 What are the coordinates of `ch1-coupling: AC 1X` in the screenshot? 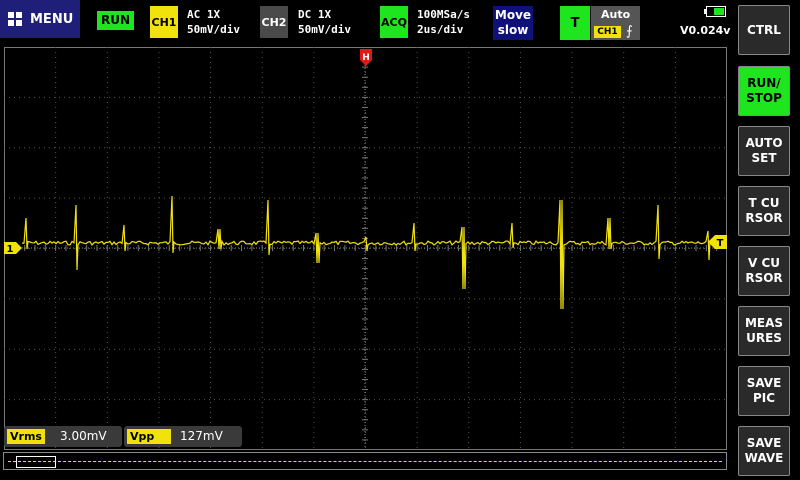 It's located at (204, 14).